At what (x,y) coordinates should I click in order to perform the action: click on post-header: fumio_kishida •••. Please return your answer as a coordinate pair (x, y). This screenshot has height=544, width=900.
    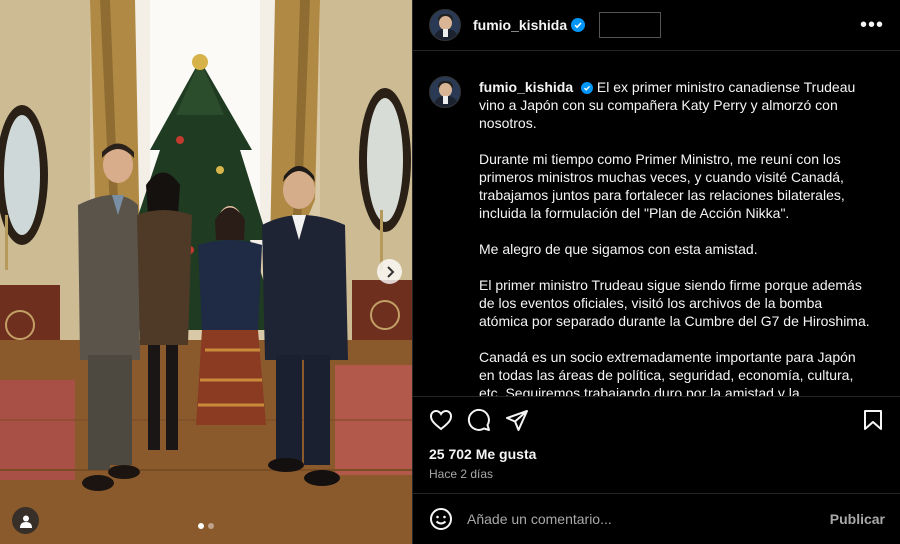
    Looking at the image, I should click on (656, 25).